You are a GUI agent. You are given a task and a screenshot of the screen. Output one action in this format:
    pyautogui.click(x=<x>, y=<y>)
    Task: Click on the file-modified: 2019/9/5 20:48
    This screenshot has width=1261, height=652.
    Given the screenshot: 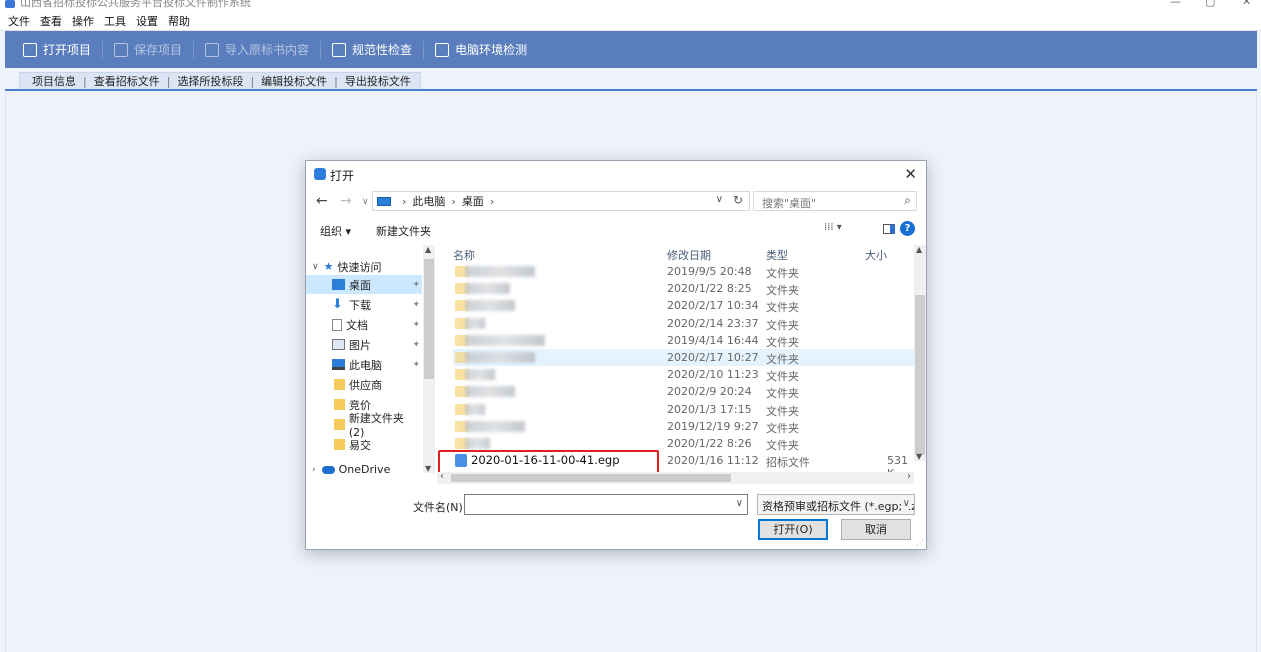 What is the action you would take?
    pyautogui.click(x=709, y=271)
    